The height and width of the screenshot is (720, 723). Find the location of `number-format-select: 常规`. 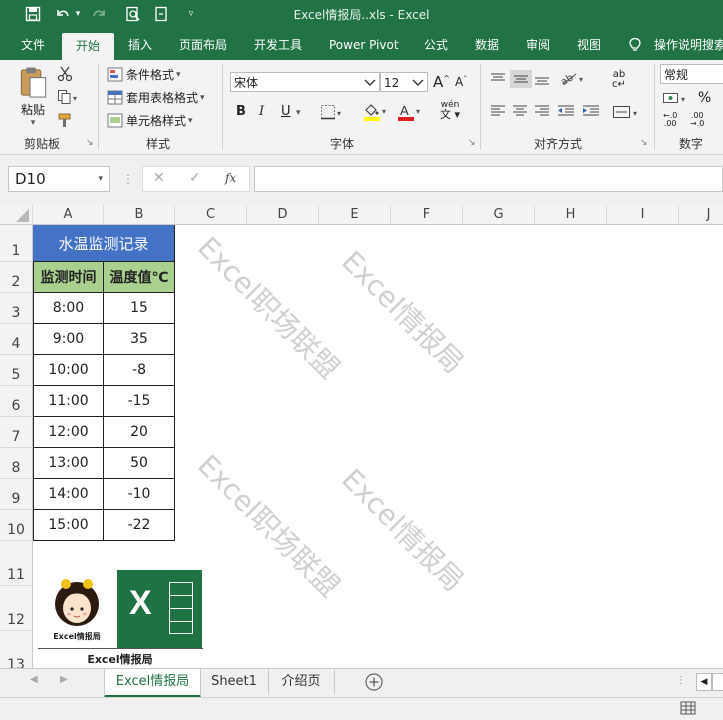

number-format-select: 常规 is located at coordinates (691, 74).